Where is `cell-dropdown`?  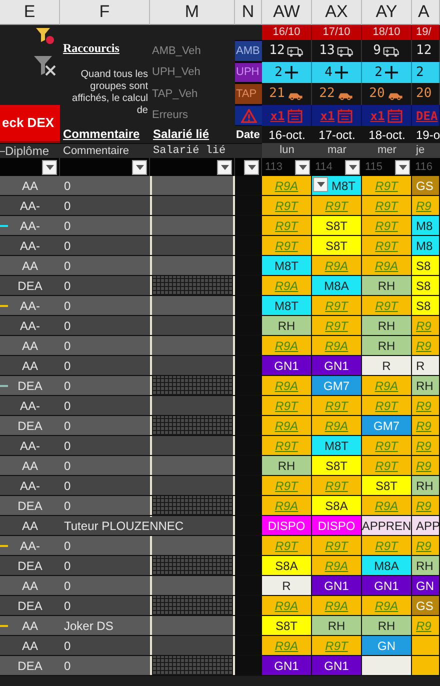 cell-dropdown is located at coordinates (320, 184).